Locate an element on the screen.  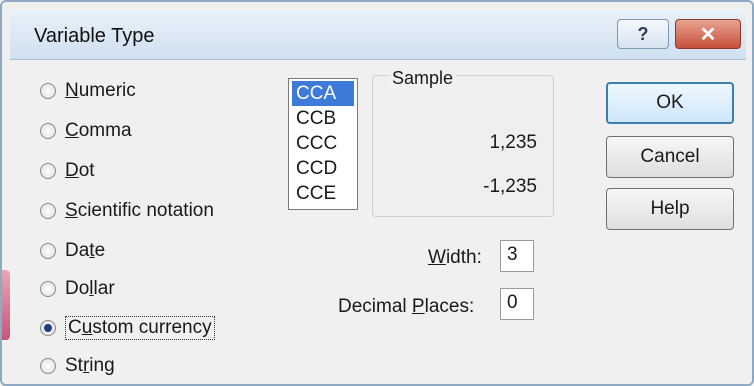
radio-label: Dollar is located at coordinates (90, 288).